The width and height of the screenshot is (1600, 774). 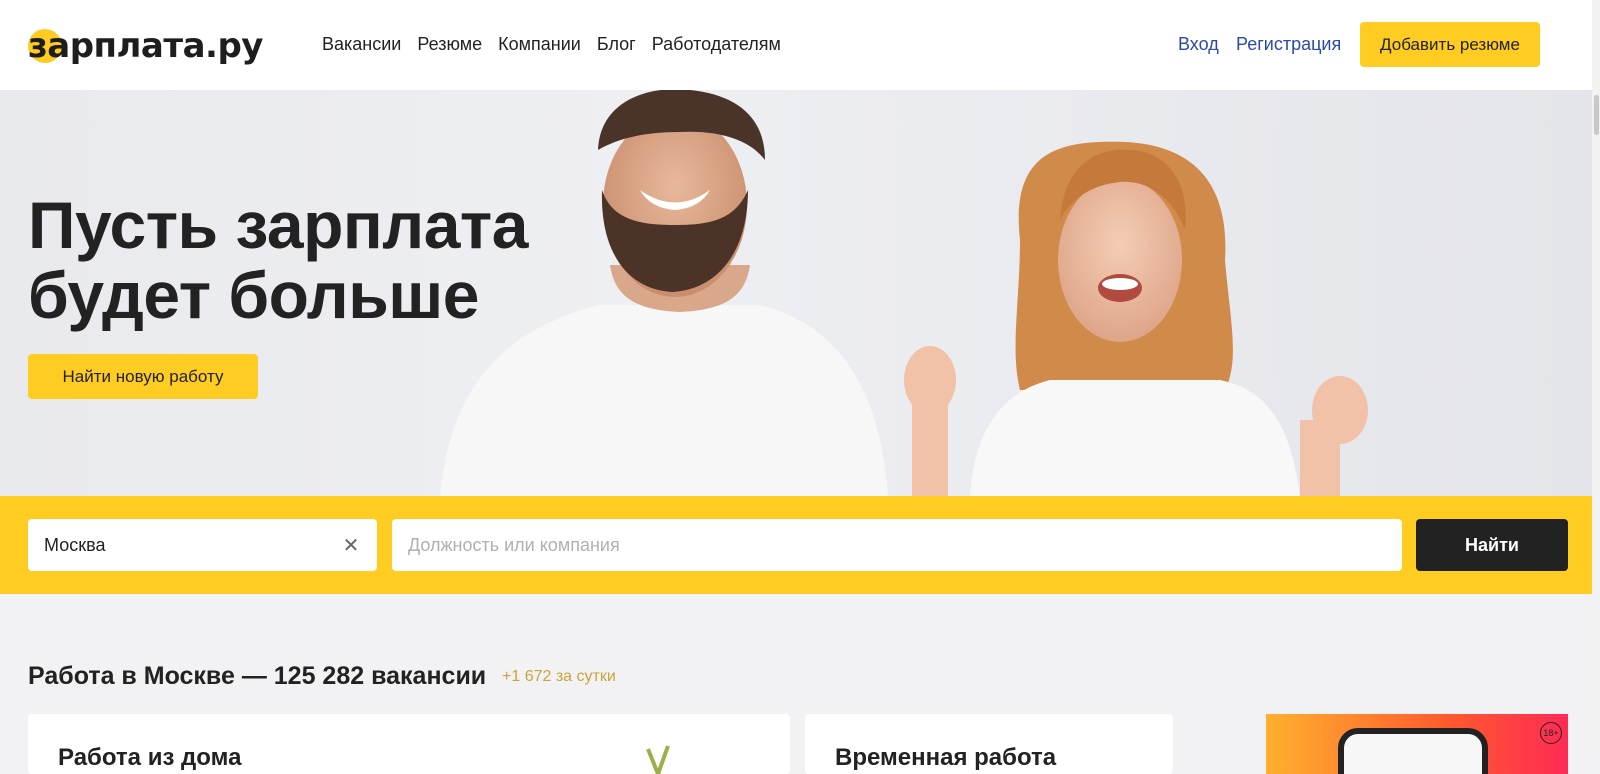 I want to click on category-card-temporary: Временная работа, so click(x=989, y=744).